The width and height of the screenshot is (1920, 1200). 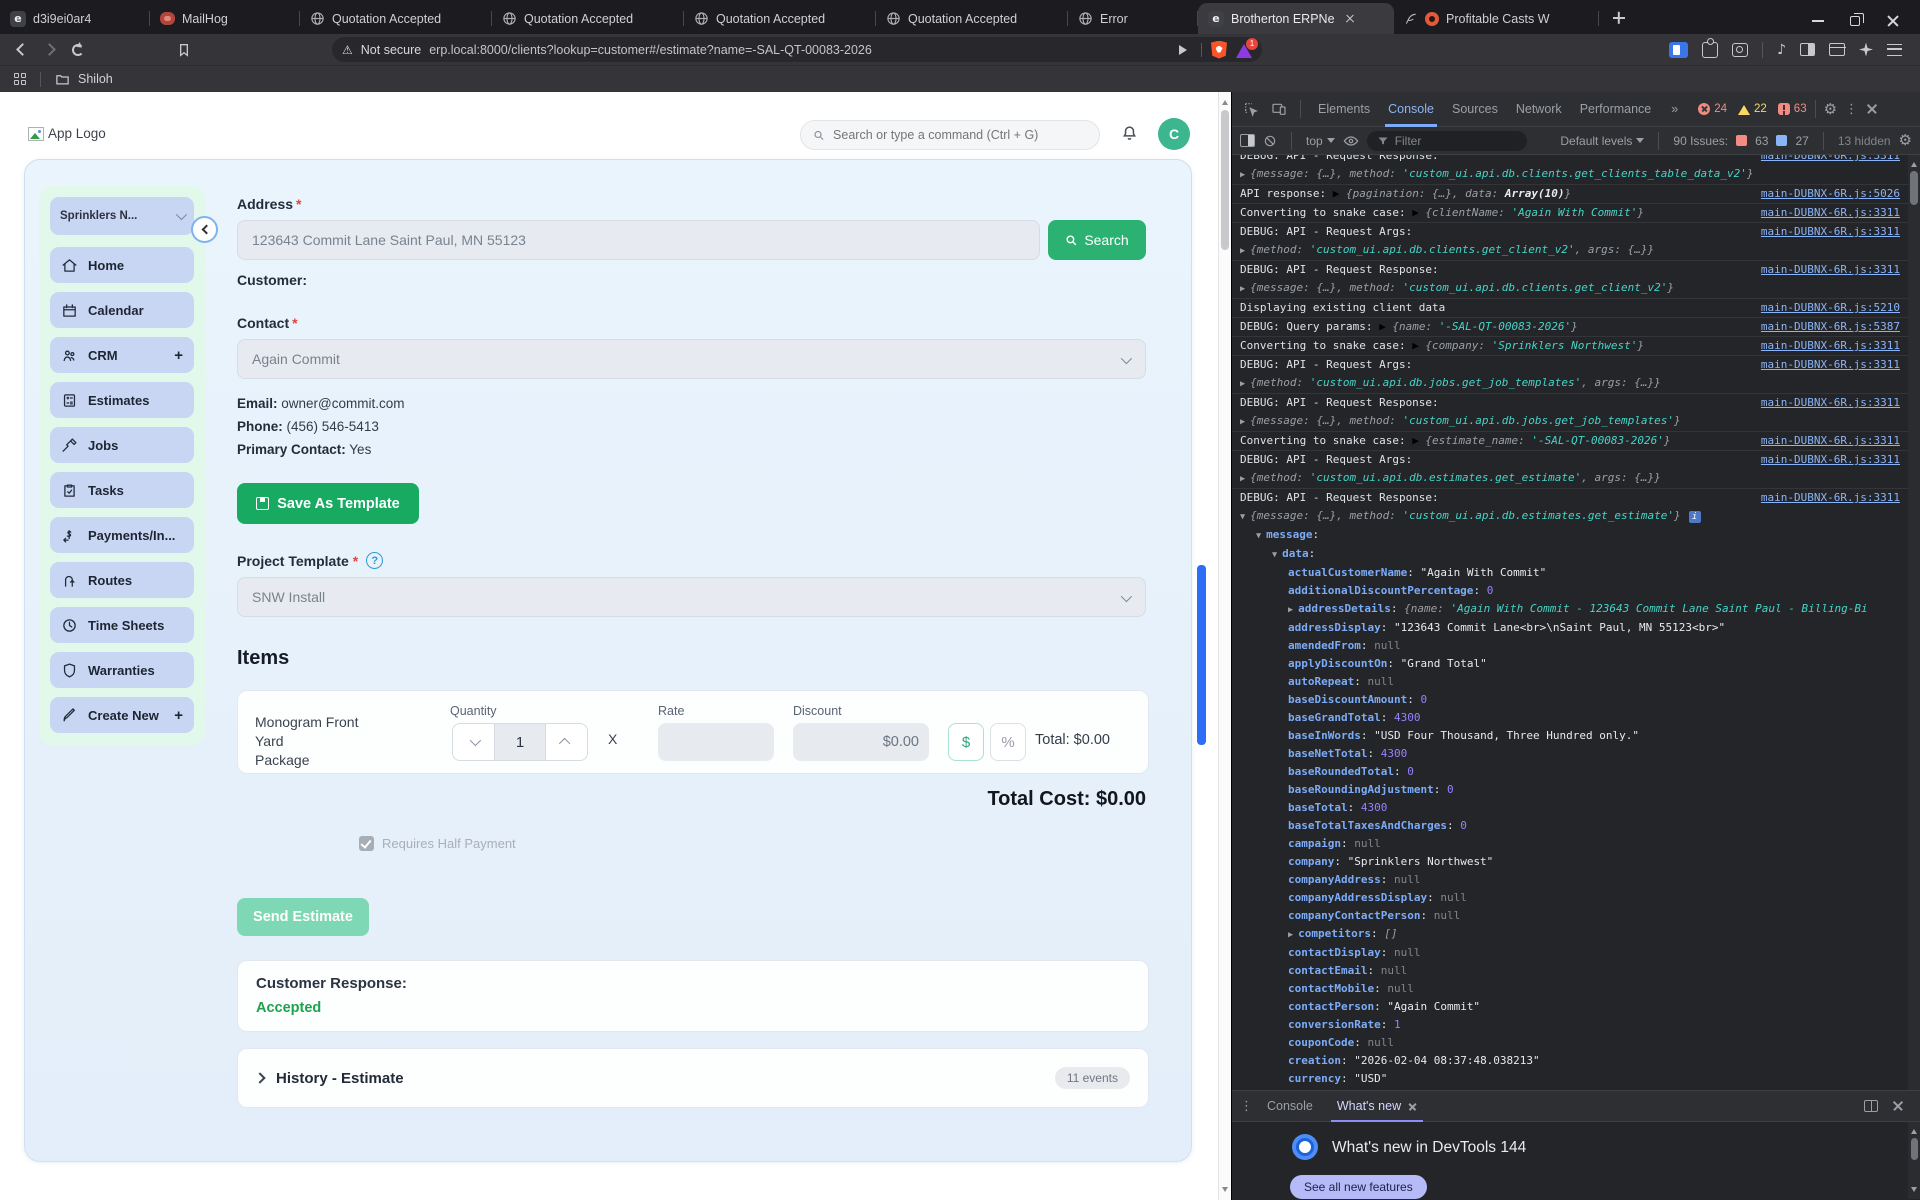 I want to click on sidebar-item-estimates: Estimates, so click(x=122, y=400).